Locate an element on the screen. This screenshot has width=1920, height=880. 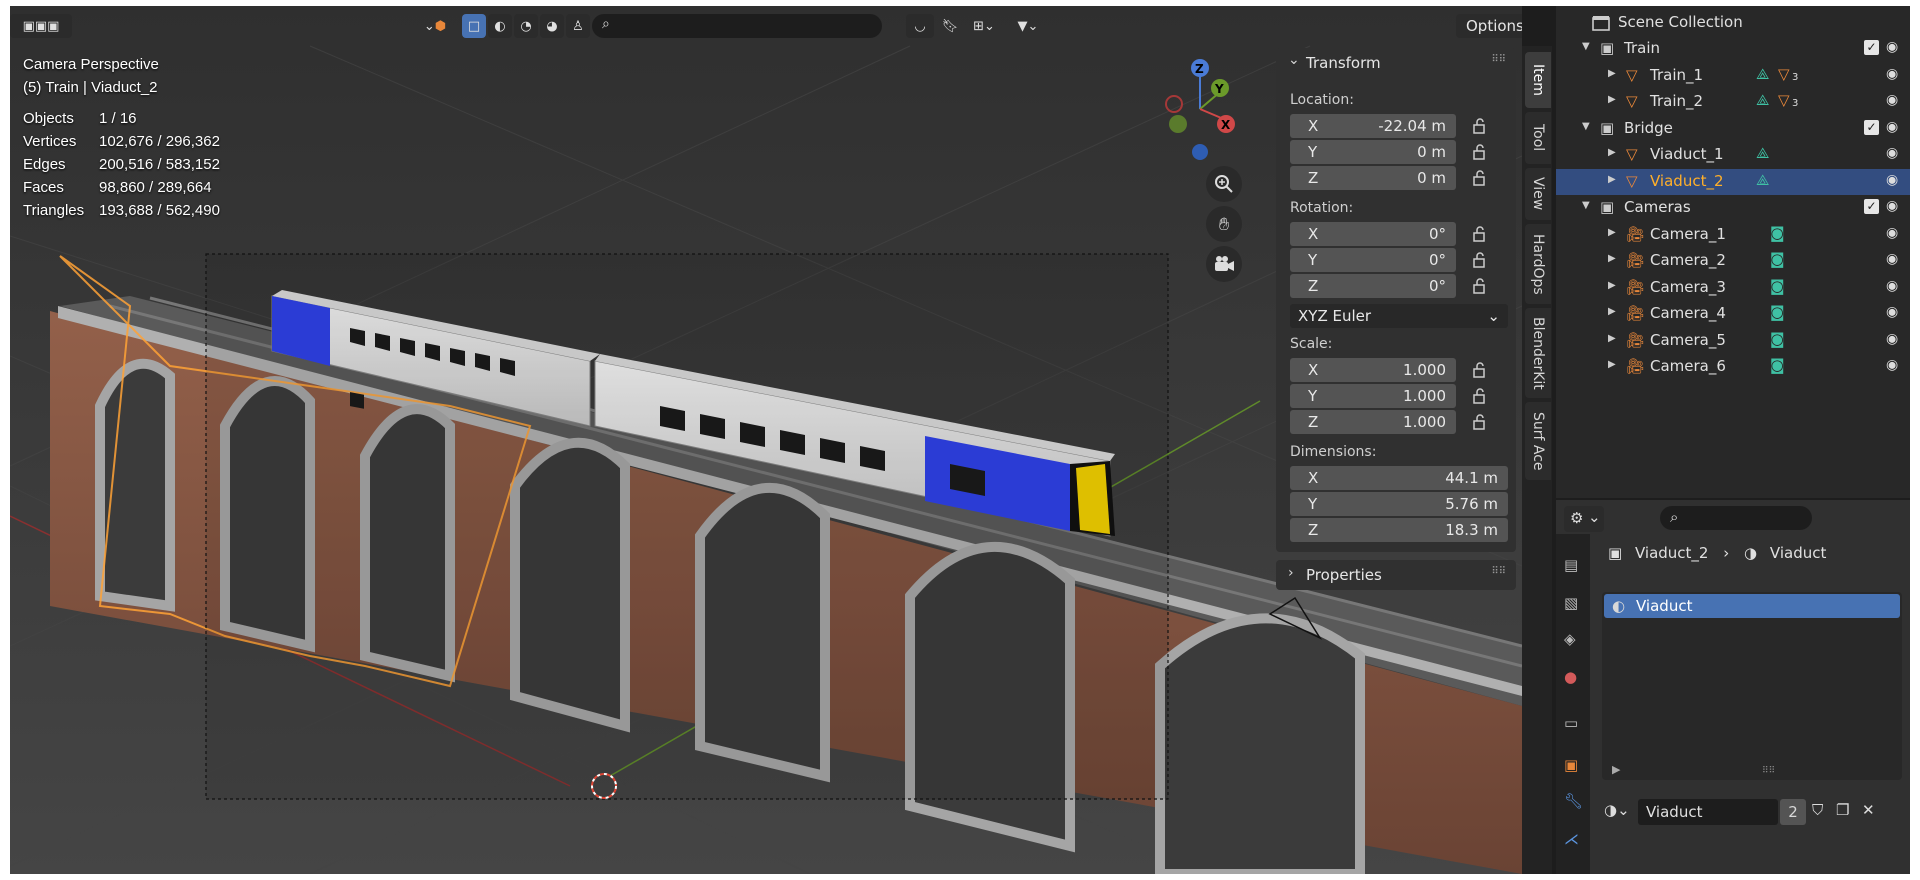
filter-light-icon: ◔ is located at coordinates (526, 26).